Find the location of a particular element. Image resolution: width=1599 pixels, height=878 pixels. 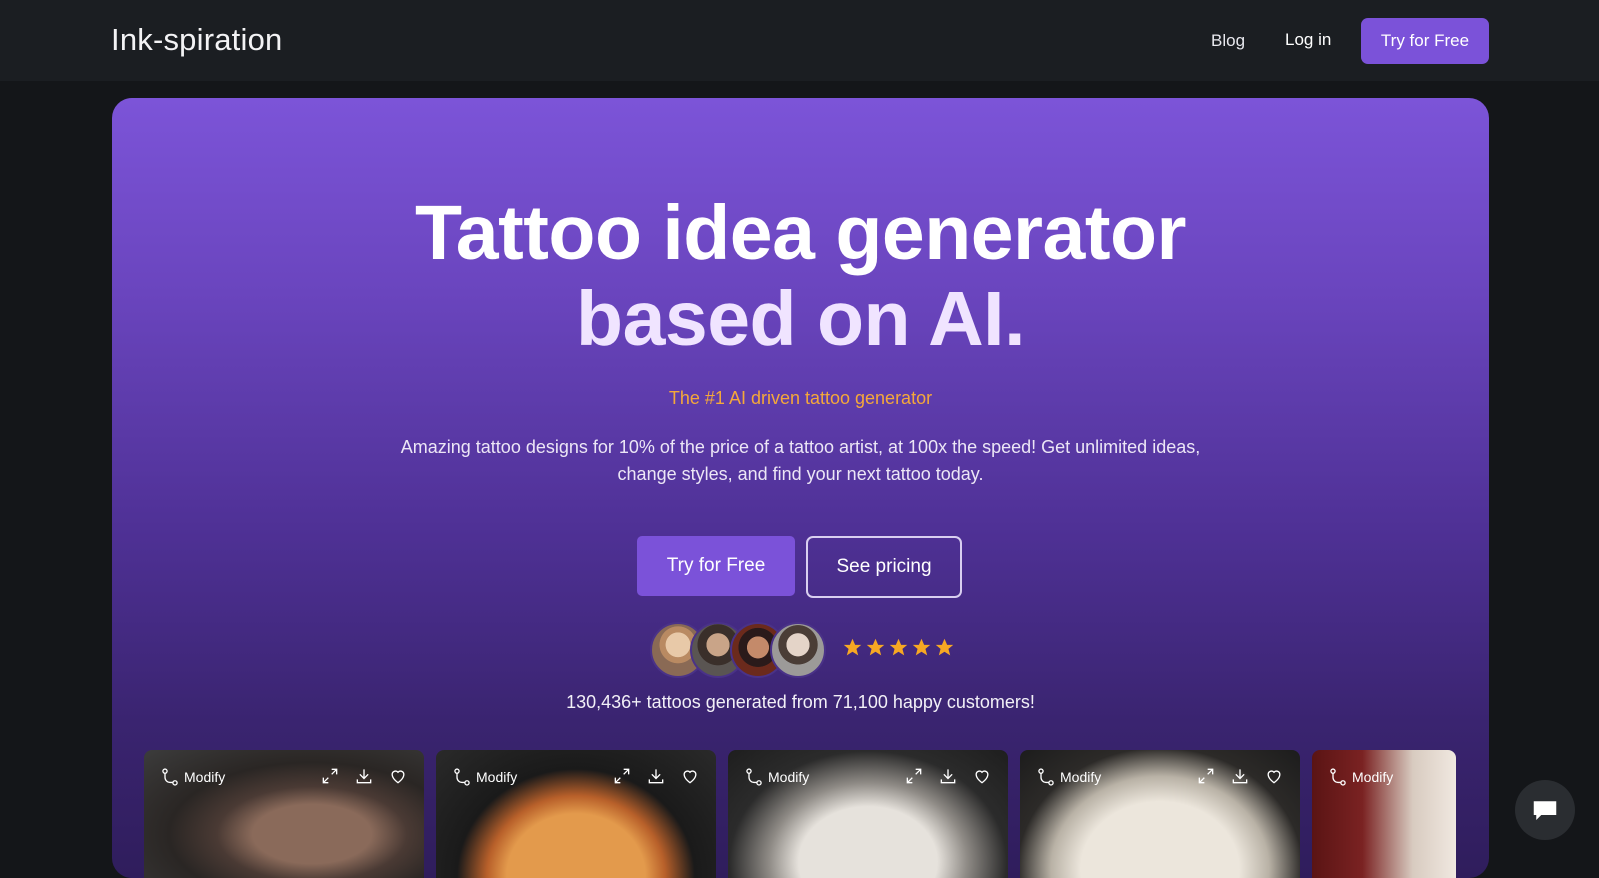

see-pricing-button: See pricing is located at coordinates (884, 567).